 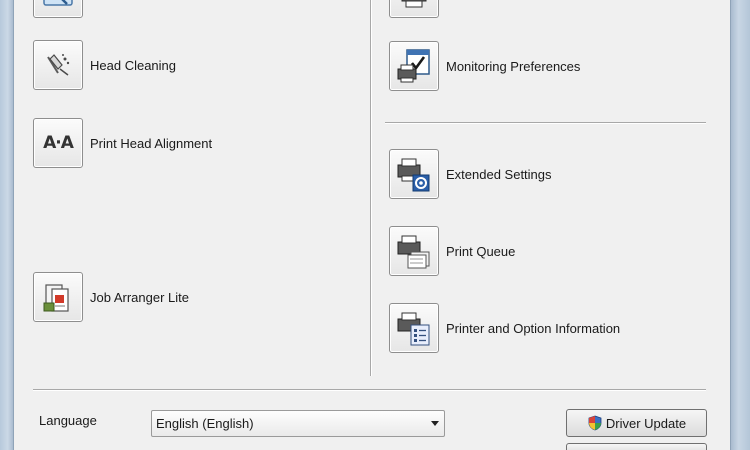 I want to click on partial-button, so click(x=636, y=446).